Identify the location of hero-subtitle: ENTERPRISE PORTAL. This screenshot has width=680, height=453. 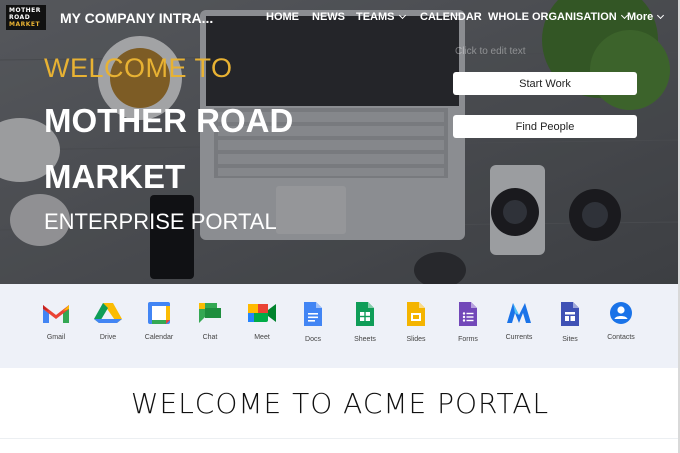
(160, 221).